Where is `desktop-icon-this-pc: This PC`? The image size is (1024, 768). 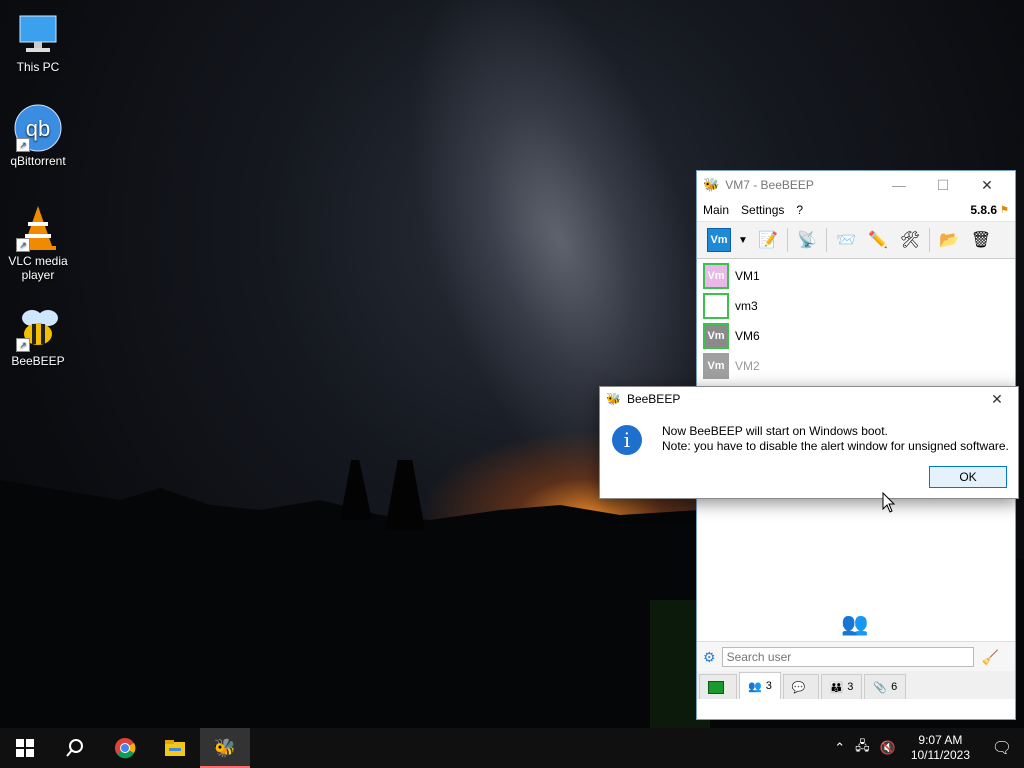
desktop-icon-this-pc: This PC is located at coordinates (38, 42).